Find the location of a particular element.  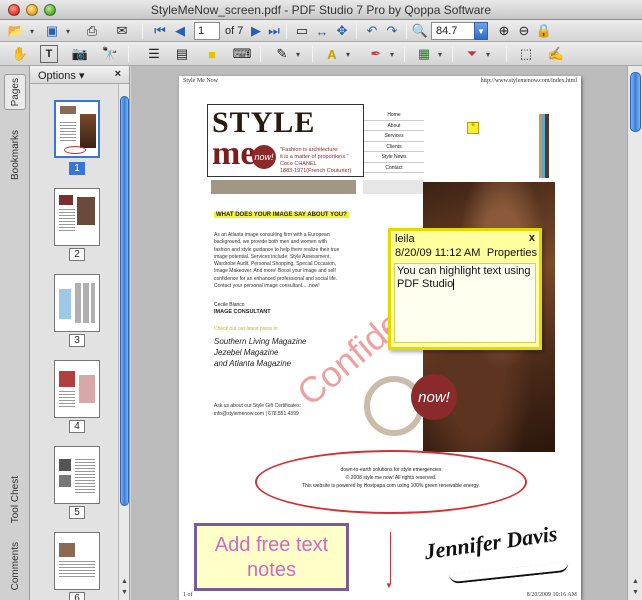

link-icon: ⏷ is located at coordinates (472, 54).